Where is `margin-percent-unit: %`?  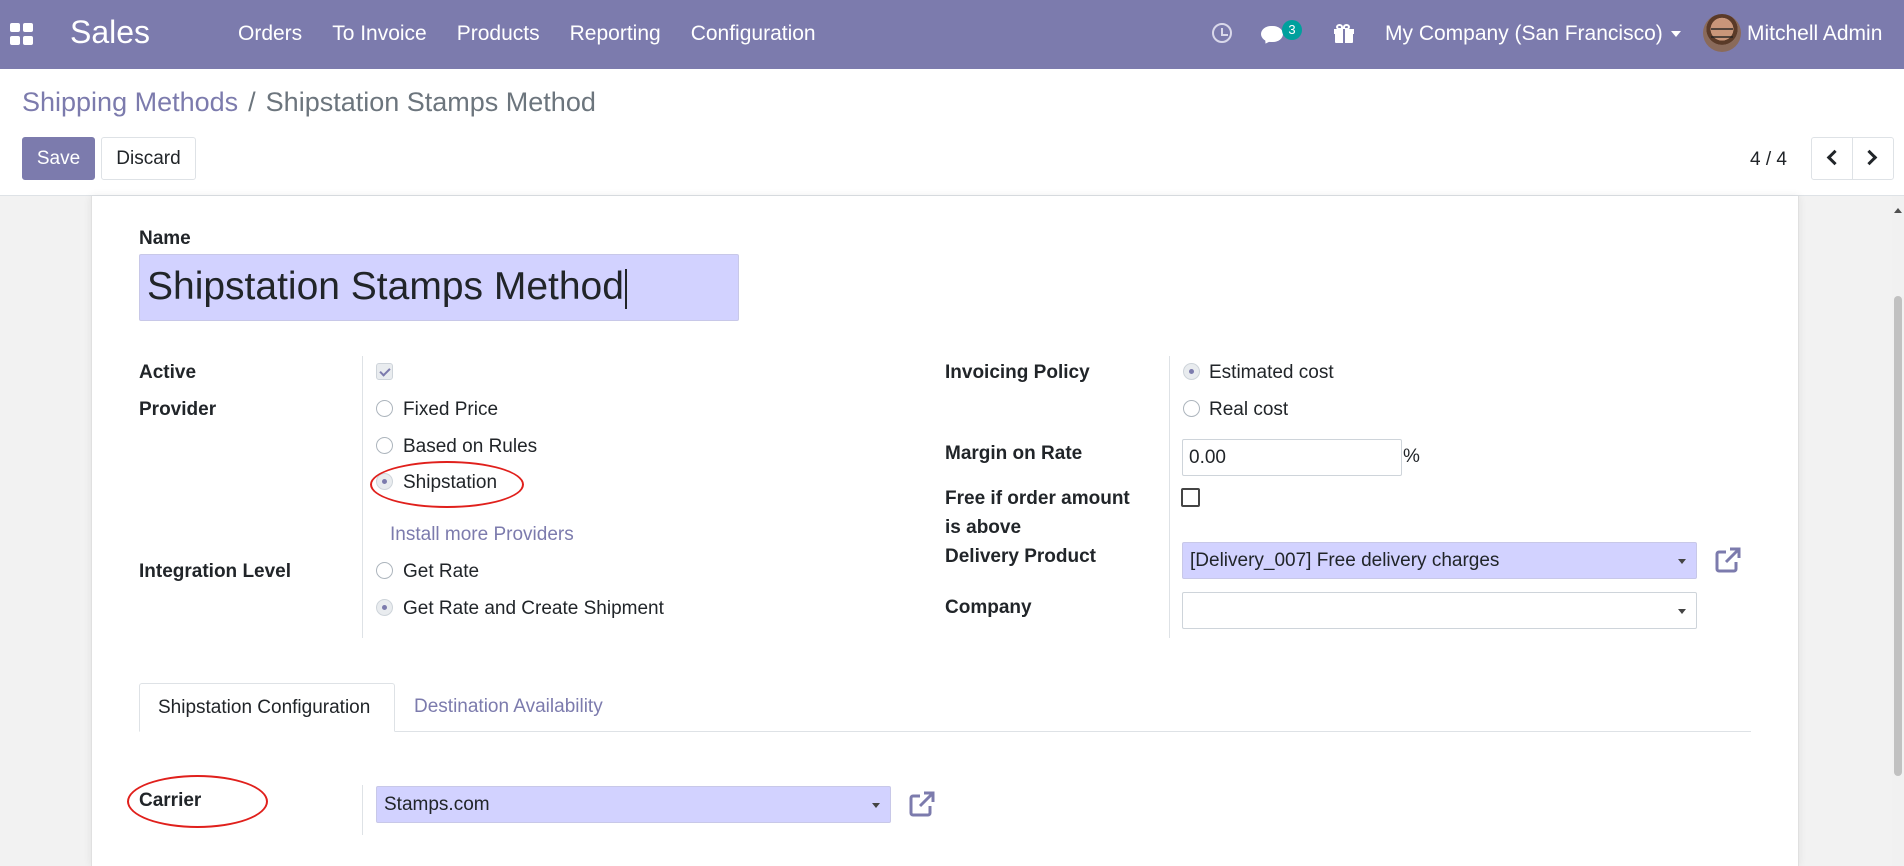 margin-percent-unit: % is located at coordinates (1411, 456).